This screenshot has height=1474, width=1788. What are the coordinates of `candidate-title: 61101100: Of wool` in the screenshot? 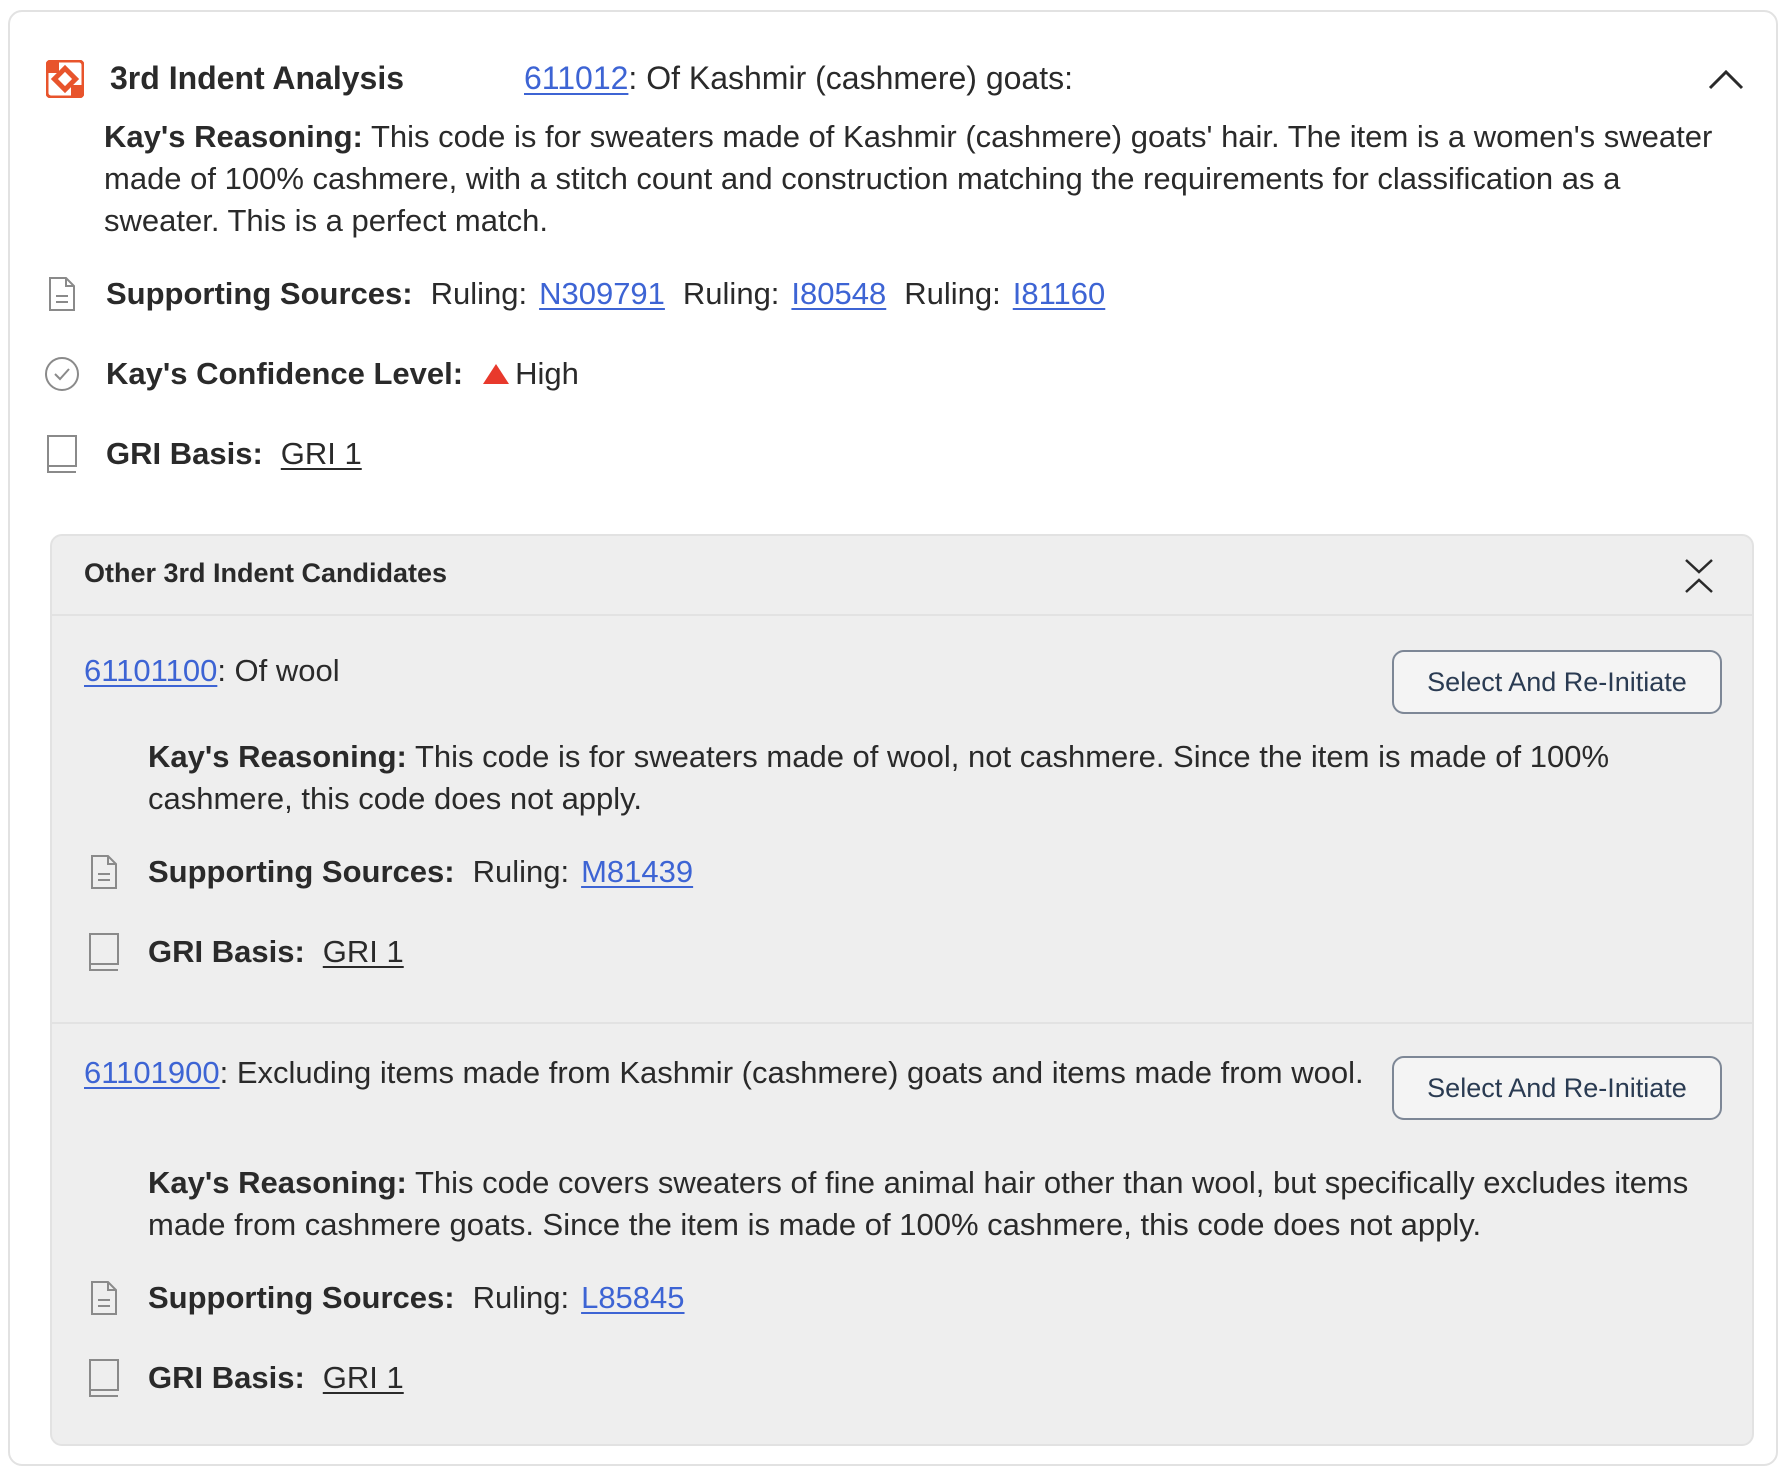 It's located at (714, 671).